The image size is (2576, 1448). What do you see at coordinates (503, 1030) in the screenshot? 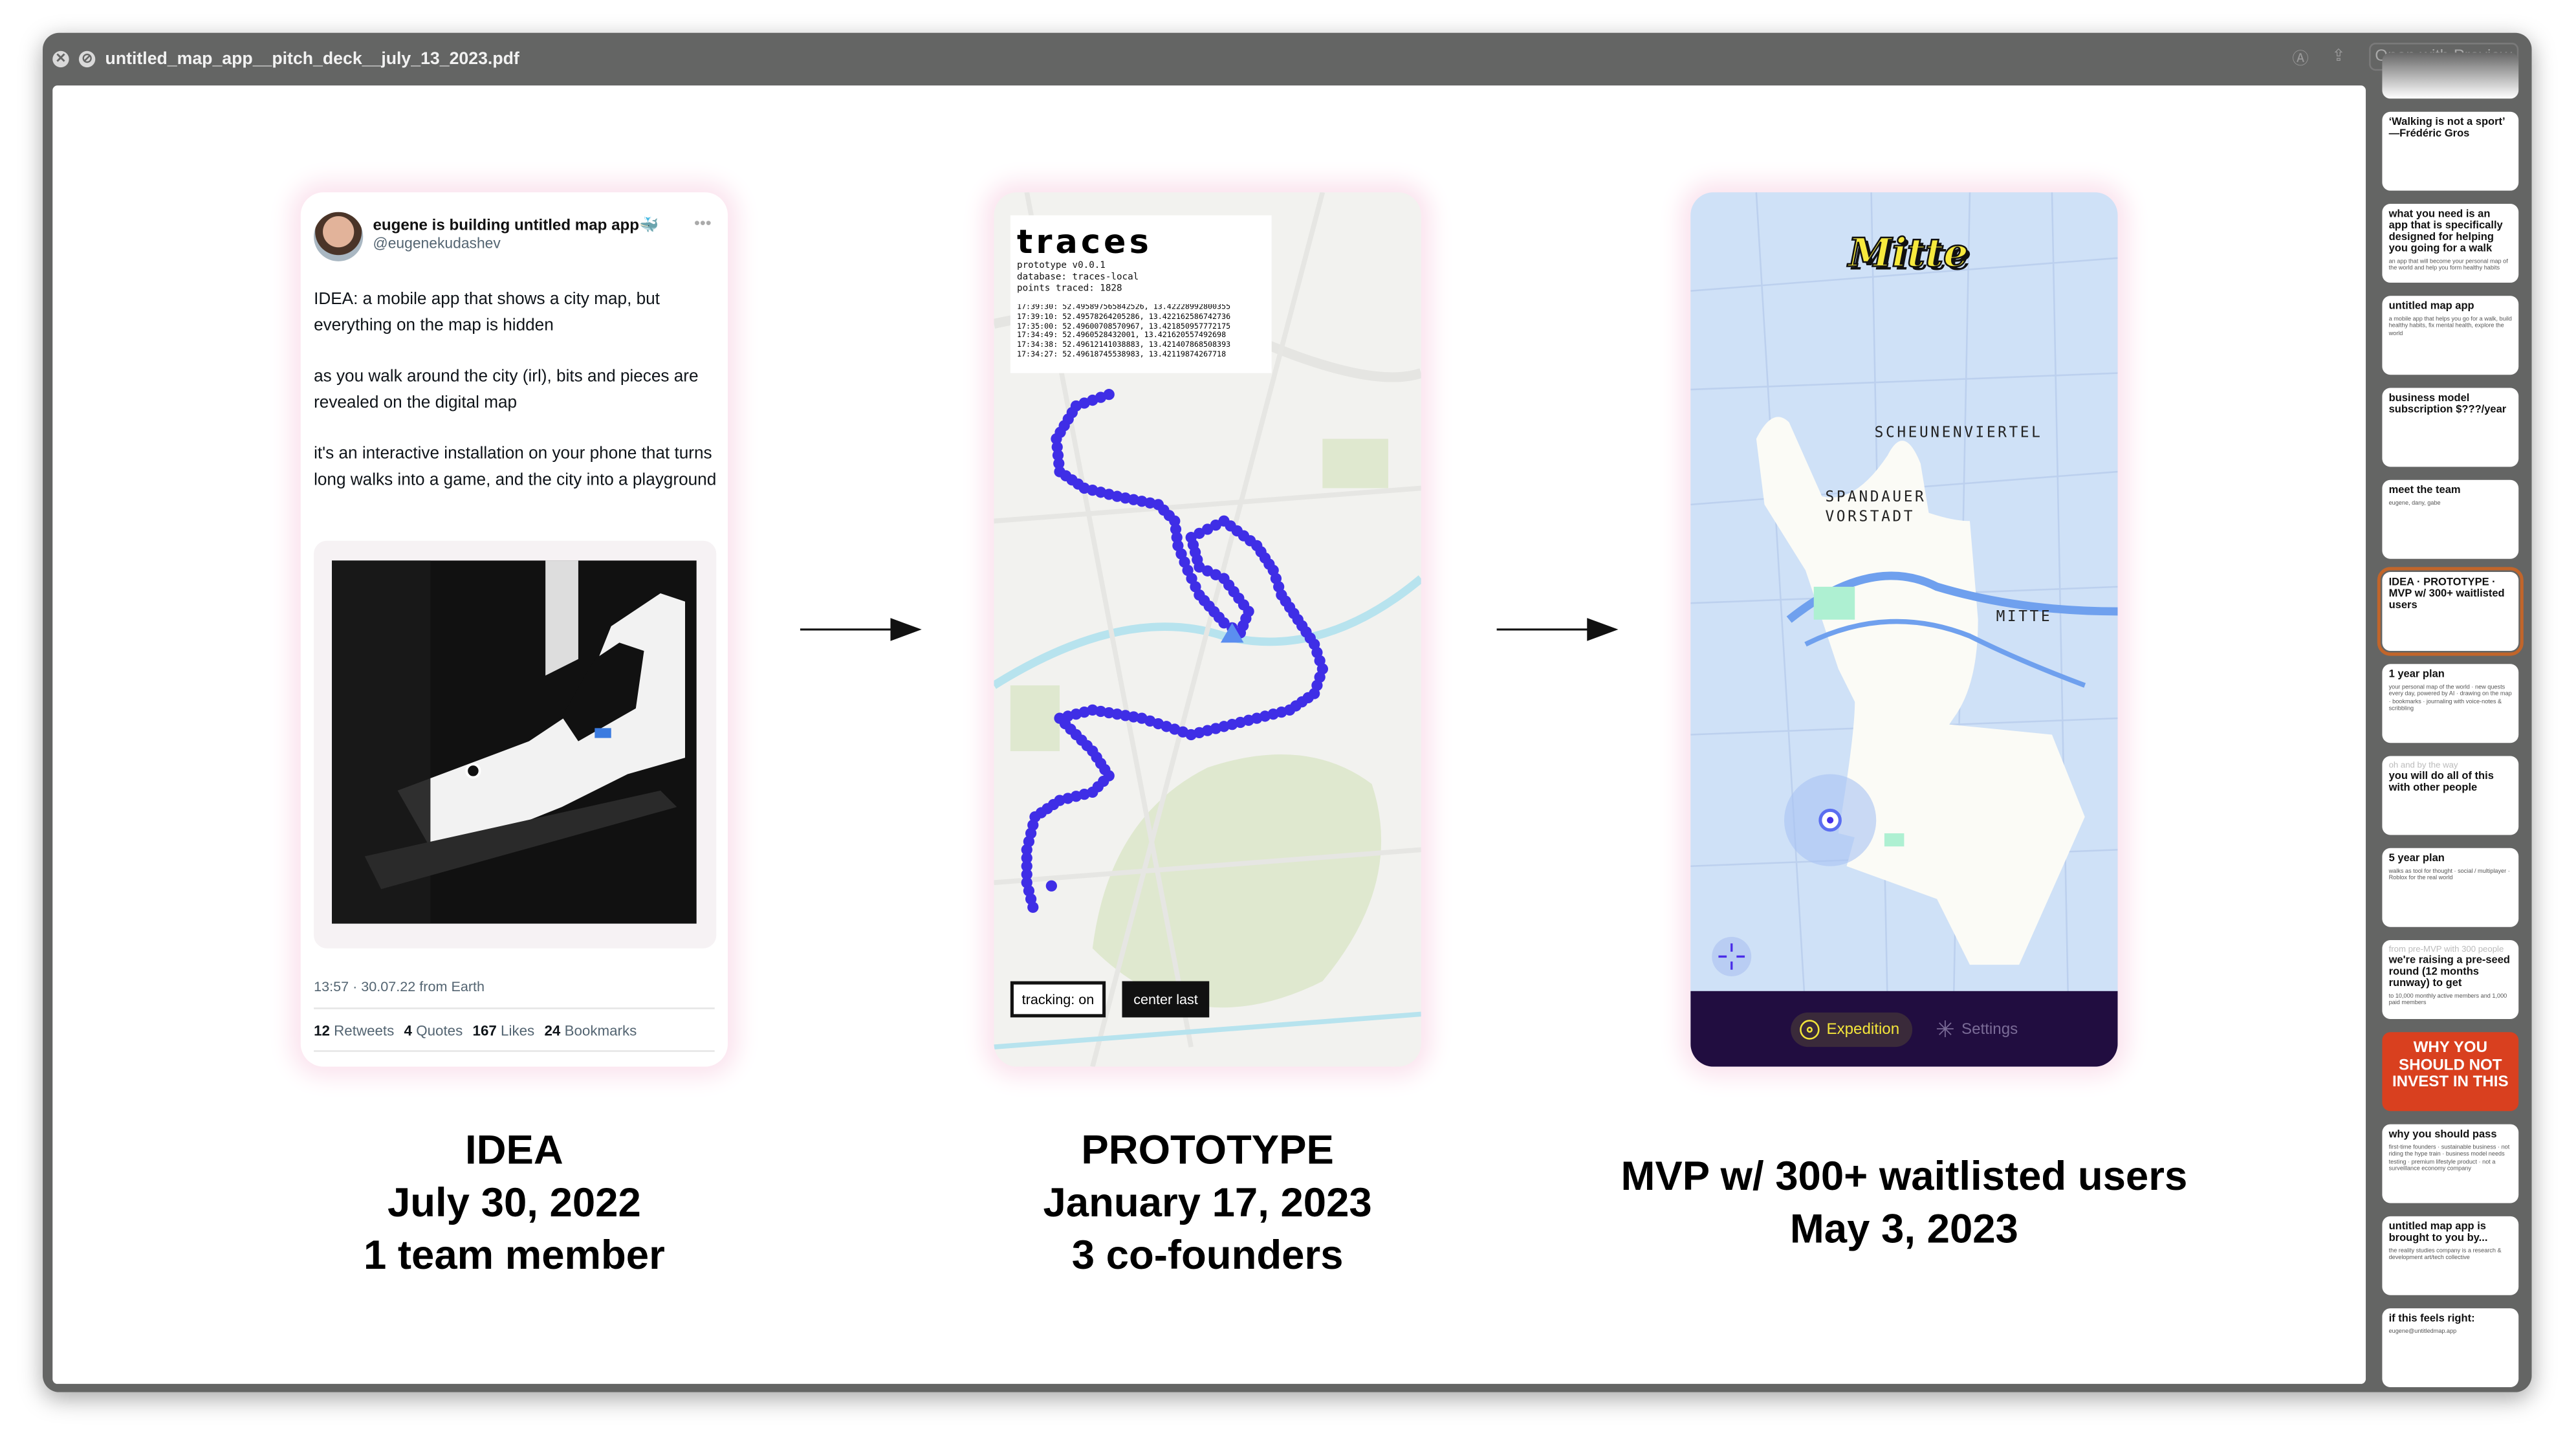
I see `stat-likes: 167 Likes` at bounding box center [503, 1030].